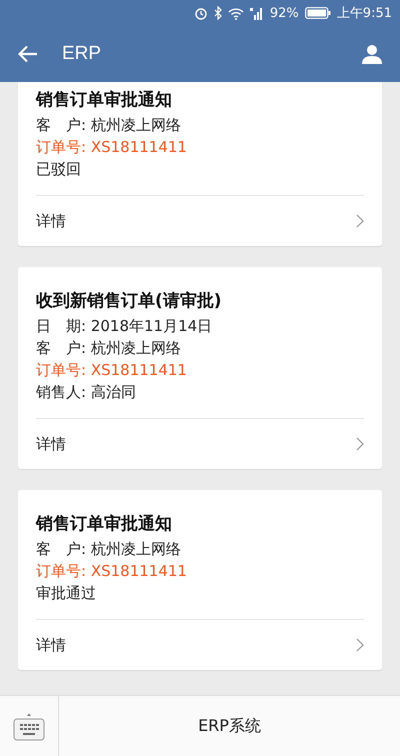  I want to click on back-arrow-icon, so click(28, 54).